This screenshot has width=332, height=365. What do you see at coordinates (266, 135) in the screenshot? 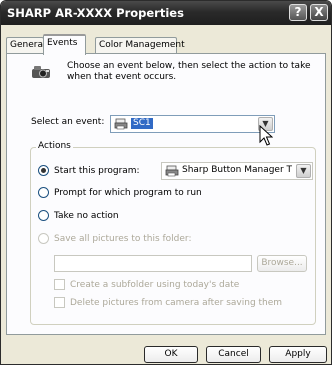
I see `mouse-cursor-icon` at bounding box center [266, 135].